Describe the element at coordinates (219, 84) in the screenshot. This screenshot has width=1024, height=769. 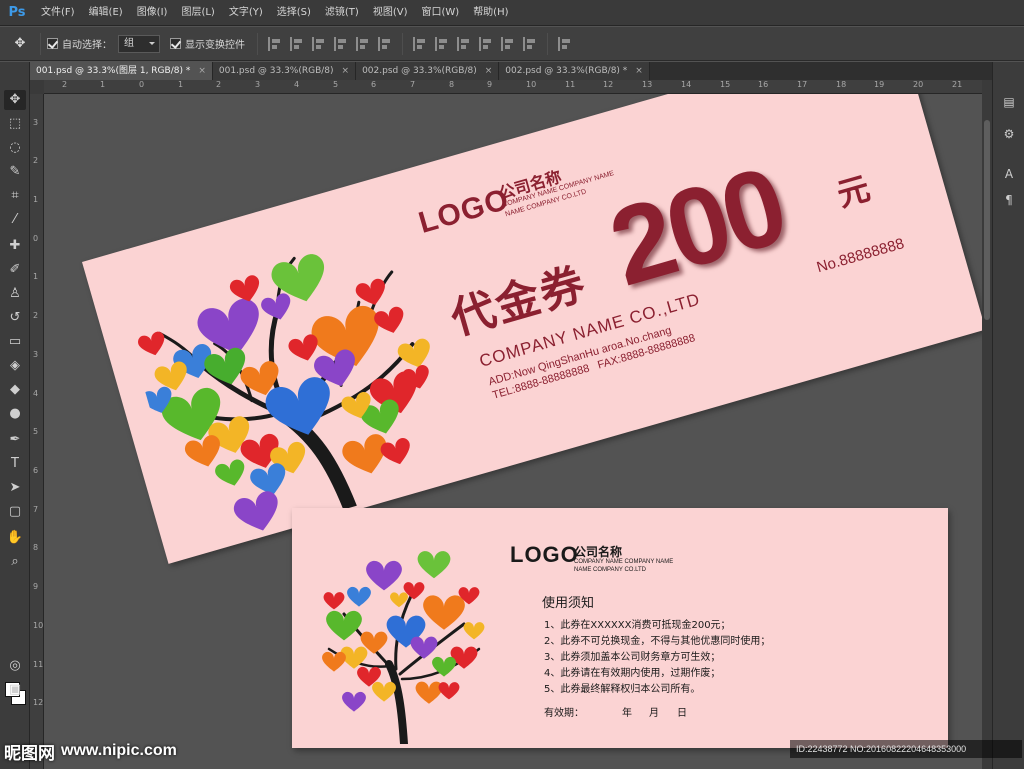
I see `ruler-label: 2` at that location.